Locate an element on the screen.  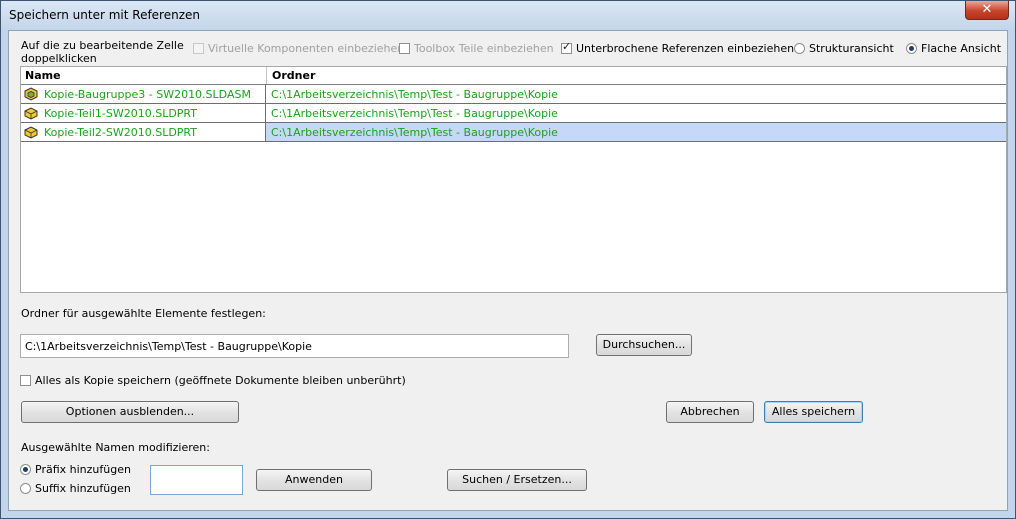
checkmark-icon: ✓ is located at coordinates (567, 46).